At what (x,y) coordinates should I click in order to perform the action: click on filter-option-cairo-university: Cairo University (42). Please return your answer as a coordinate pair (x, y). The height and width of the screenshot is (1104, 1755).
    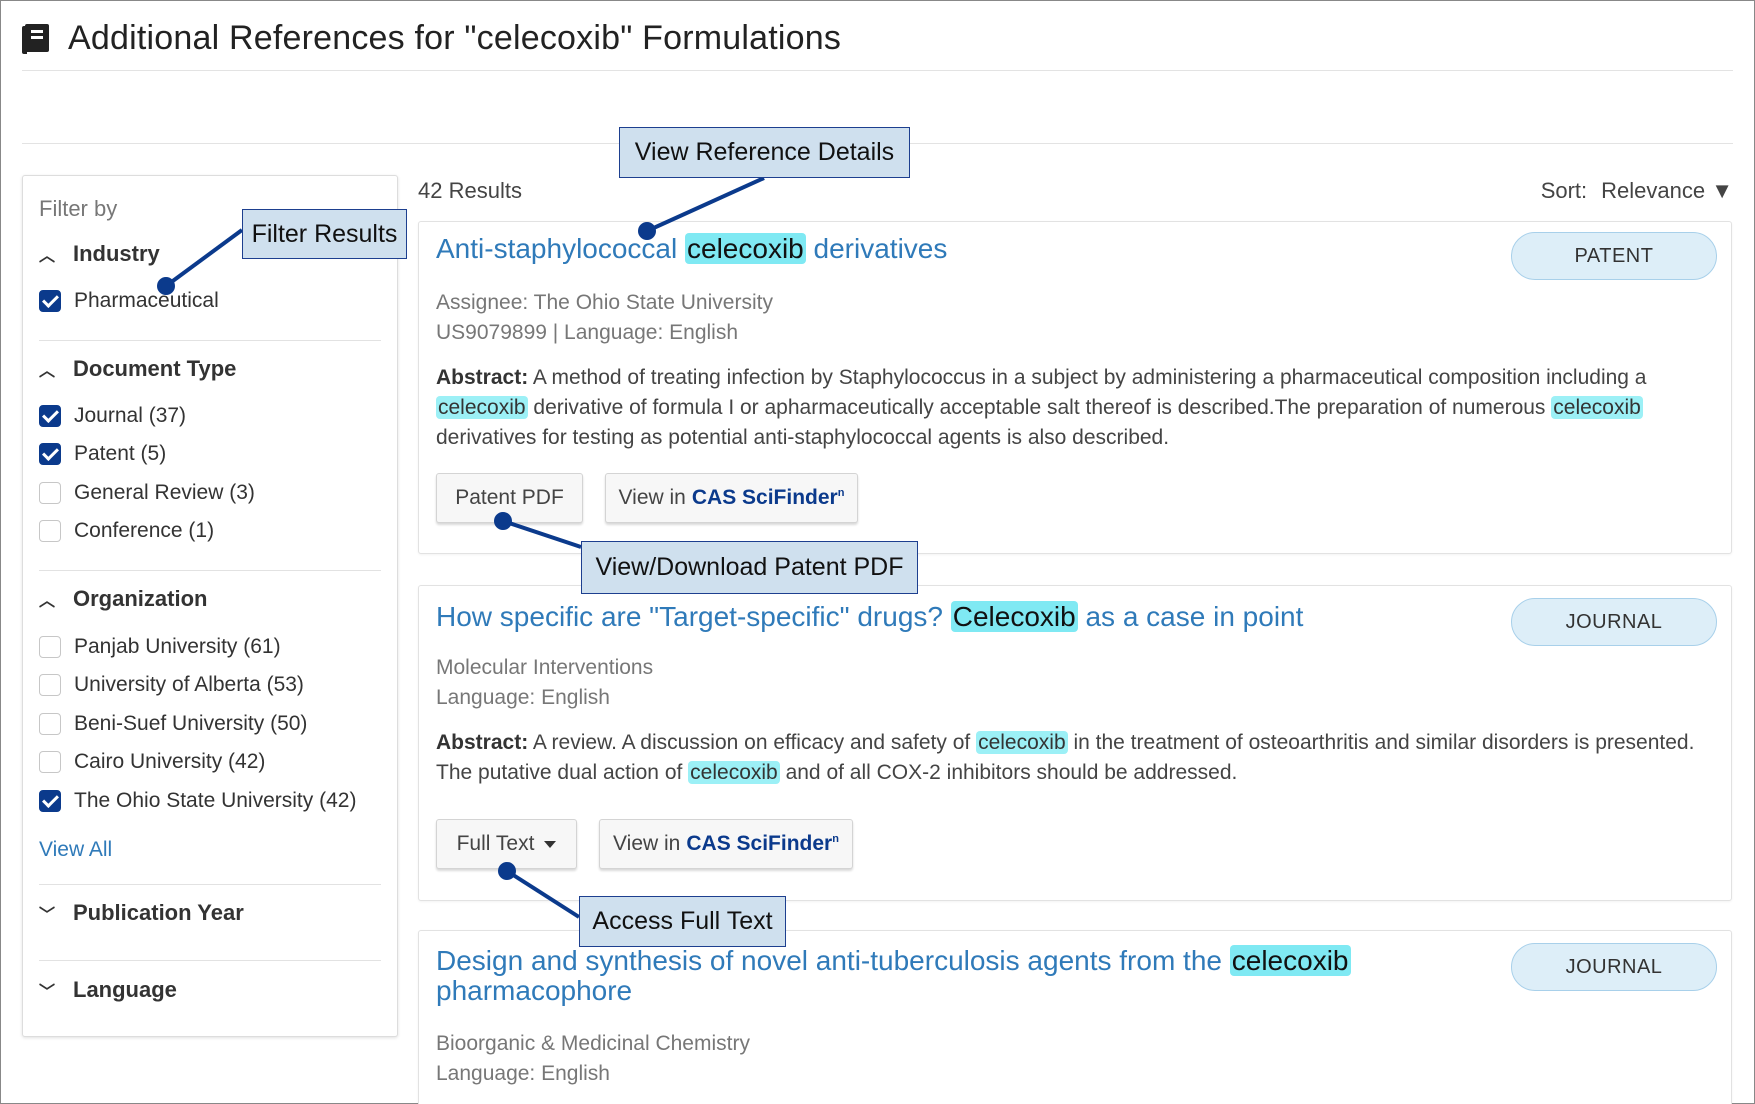
    Looking at the image, I should click on (152, 762).